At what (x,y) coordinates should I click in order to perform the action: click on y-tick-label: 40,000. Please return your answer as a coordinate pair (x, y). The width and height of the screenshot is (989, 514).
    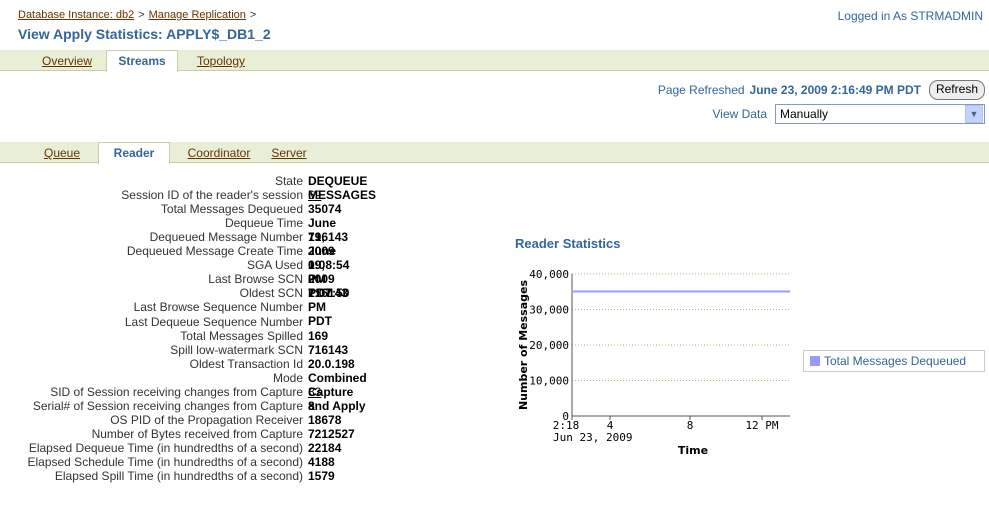
    Looking at the image, I should click on (549, 274).